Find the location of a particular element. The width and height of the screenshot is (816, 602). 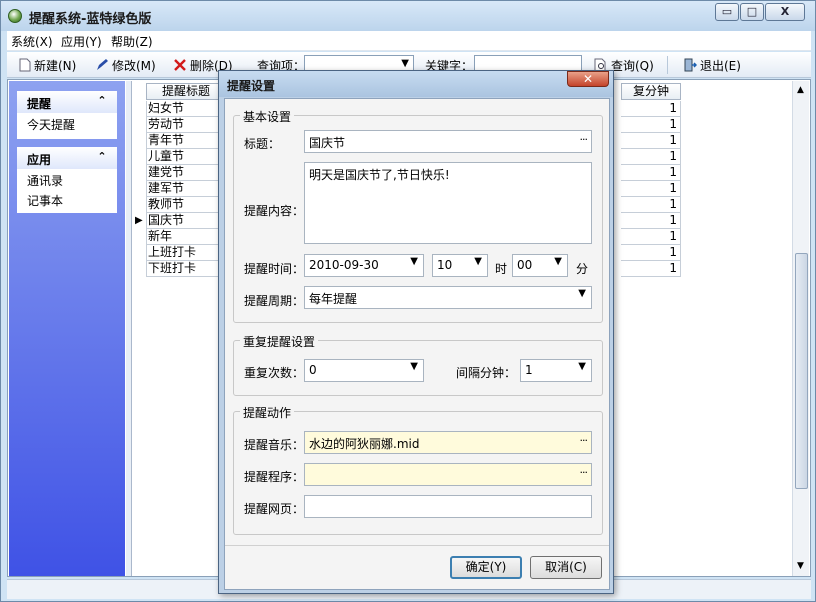

cell-title: 教师节 is located at coordinates (186, 205).